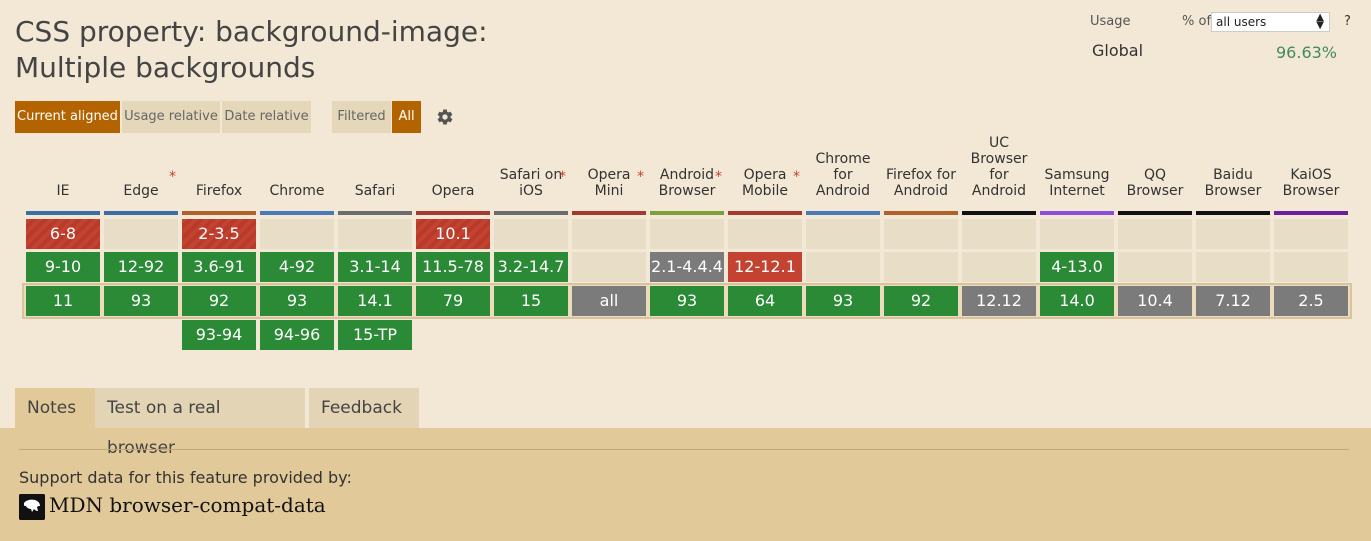  Describe the element at coordinates (1197, 21) in the screenshot. I see `pct-of-label: % of` at that location.